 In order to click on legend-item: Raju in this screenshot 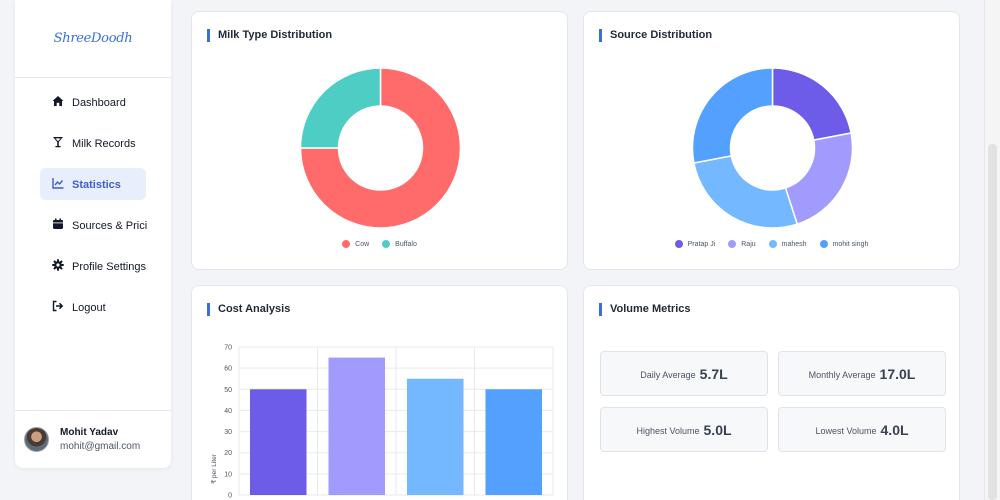, I will do `click(742, 244)`.